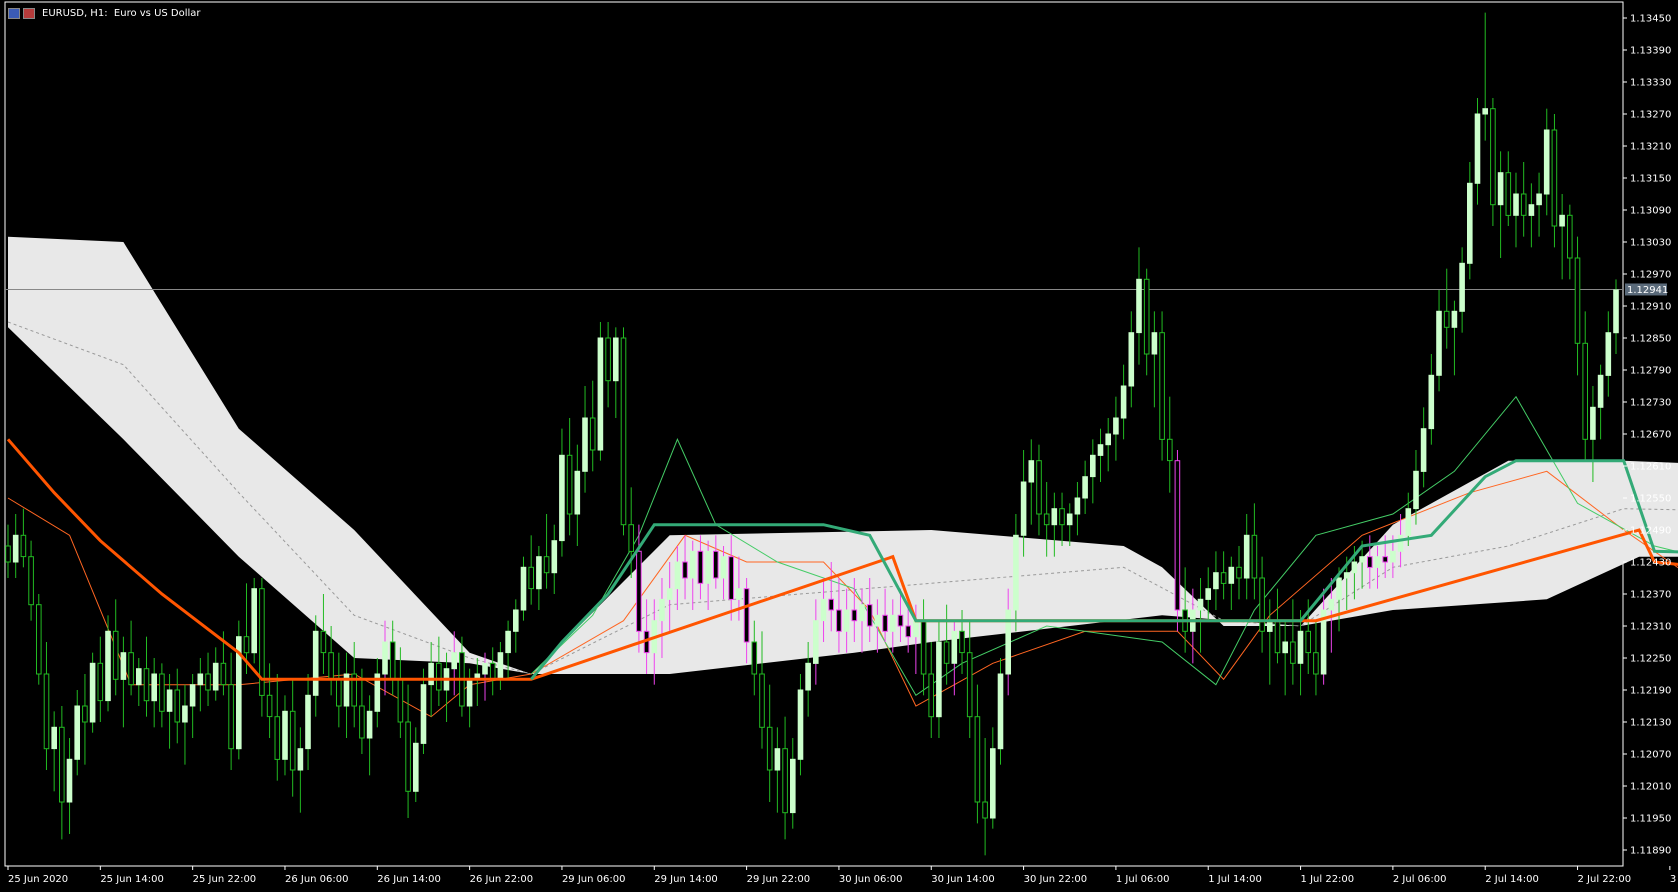 This screenshot has height=892, width=1678. I want to click on x-tick-label: 30 Jun 06:00, so click(871, 879).